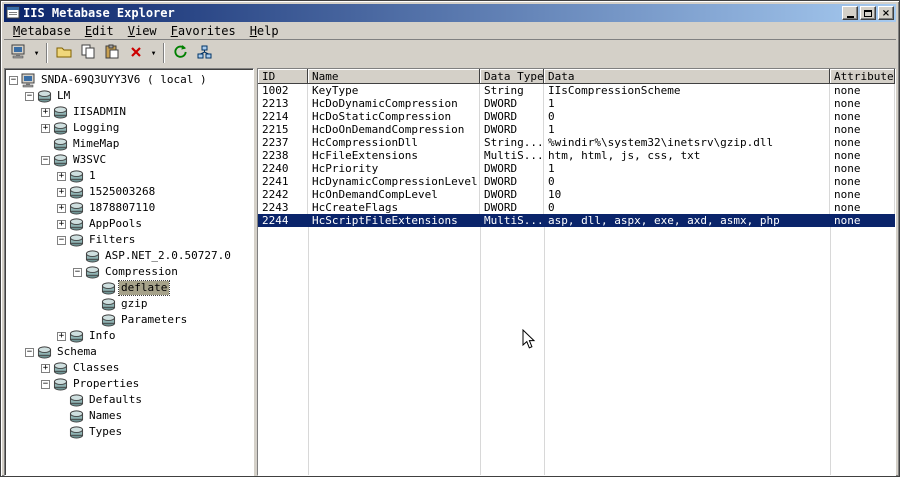 Image resolution: width=900 pixels, height=477 pixels. Describe the element at coordinates (687, 76) in the screenshot. I see `column-header-data: Data` at that location.